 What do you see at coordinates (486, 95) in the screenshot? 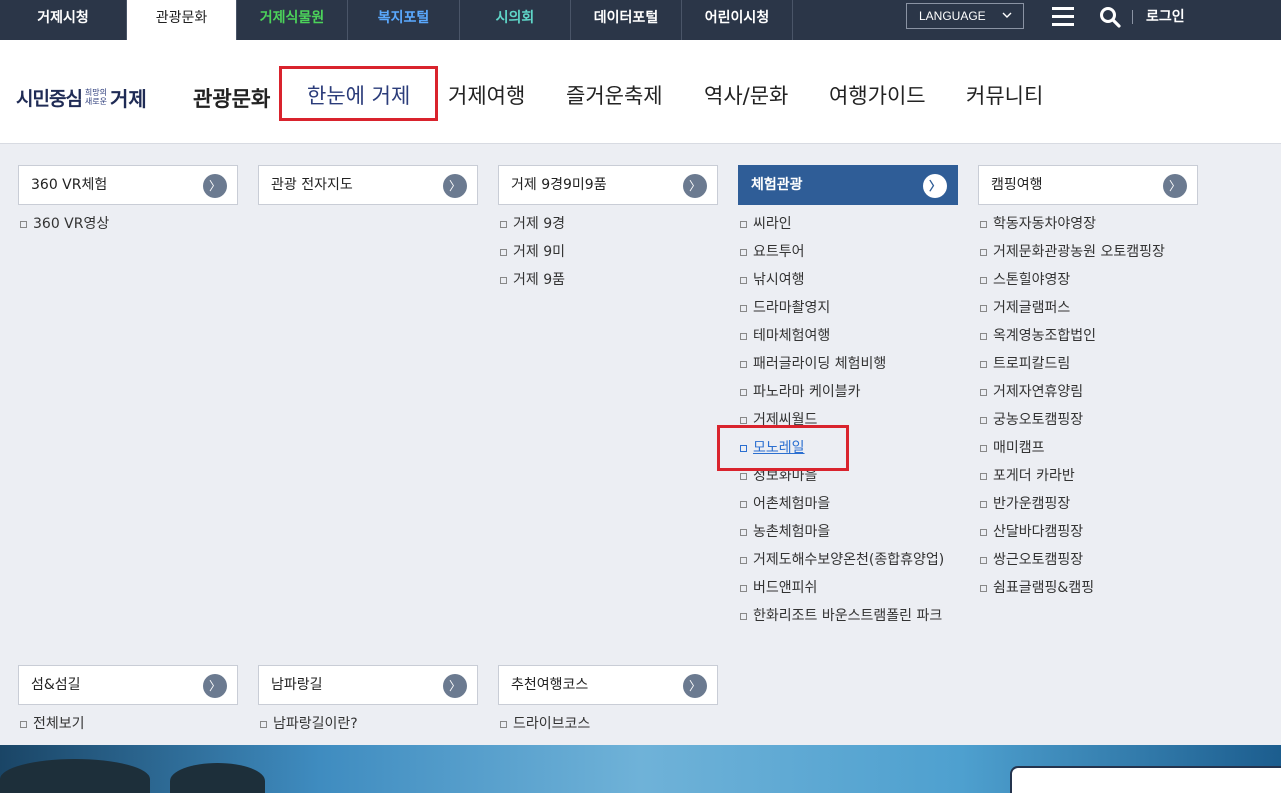
I see `gnb-geoje-travel: 거제여행` at bounding box center [486, 95].